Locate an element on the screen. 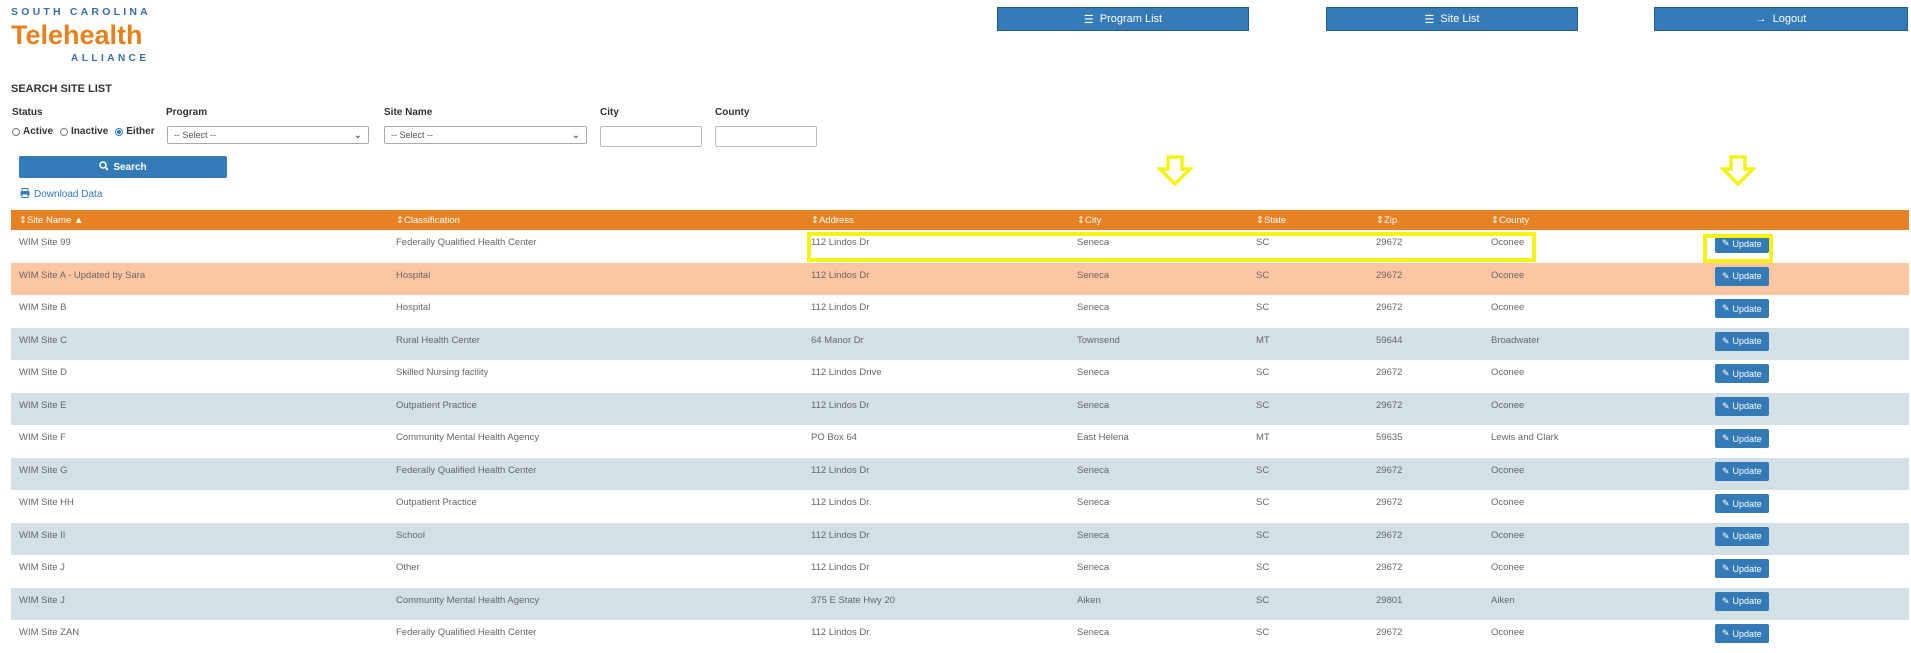 The width and height of the screenshot is (1911, 653). column-header-site-name: ⇕Site Name ▲ is located at coordinates (199, 220).